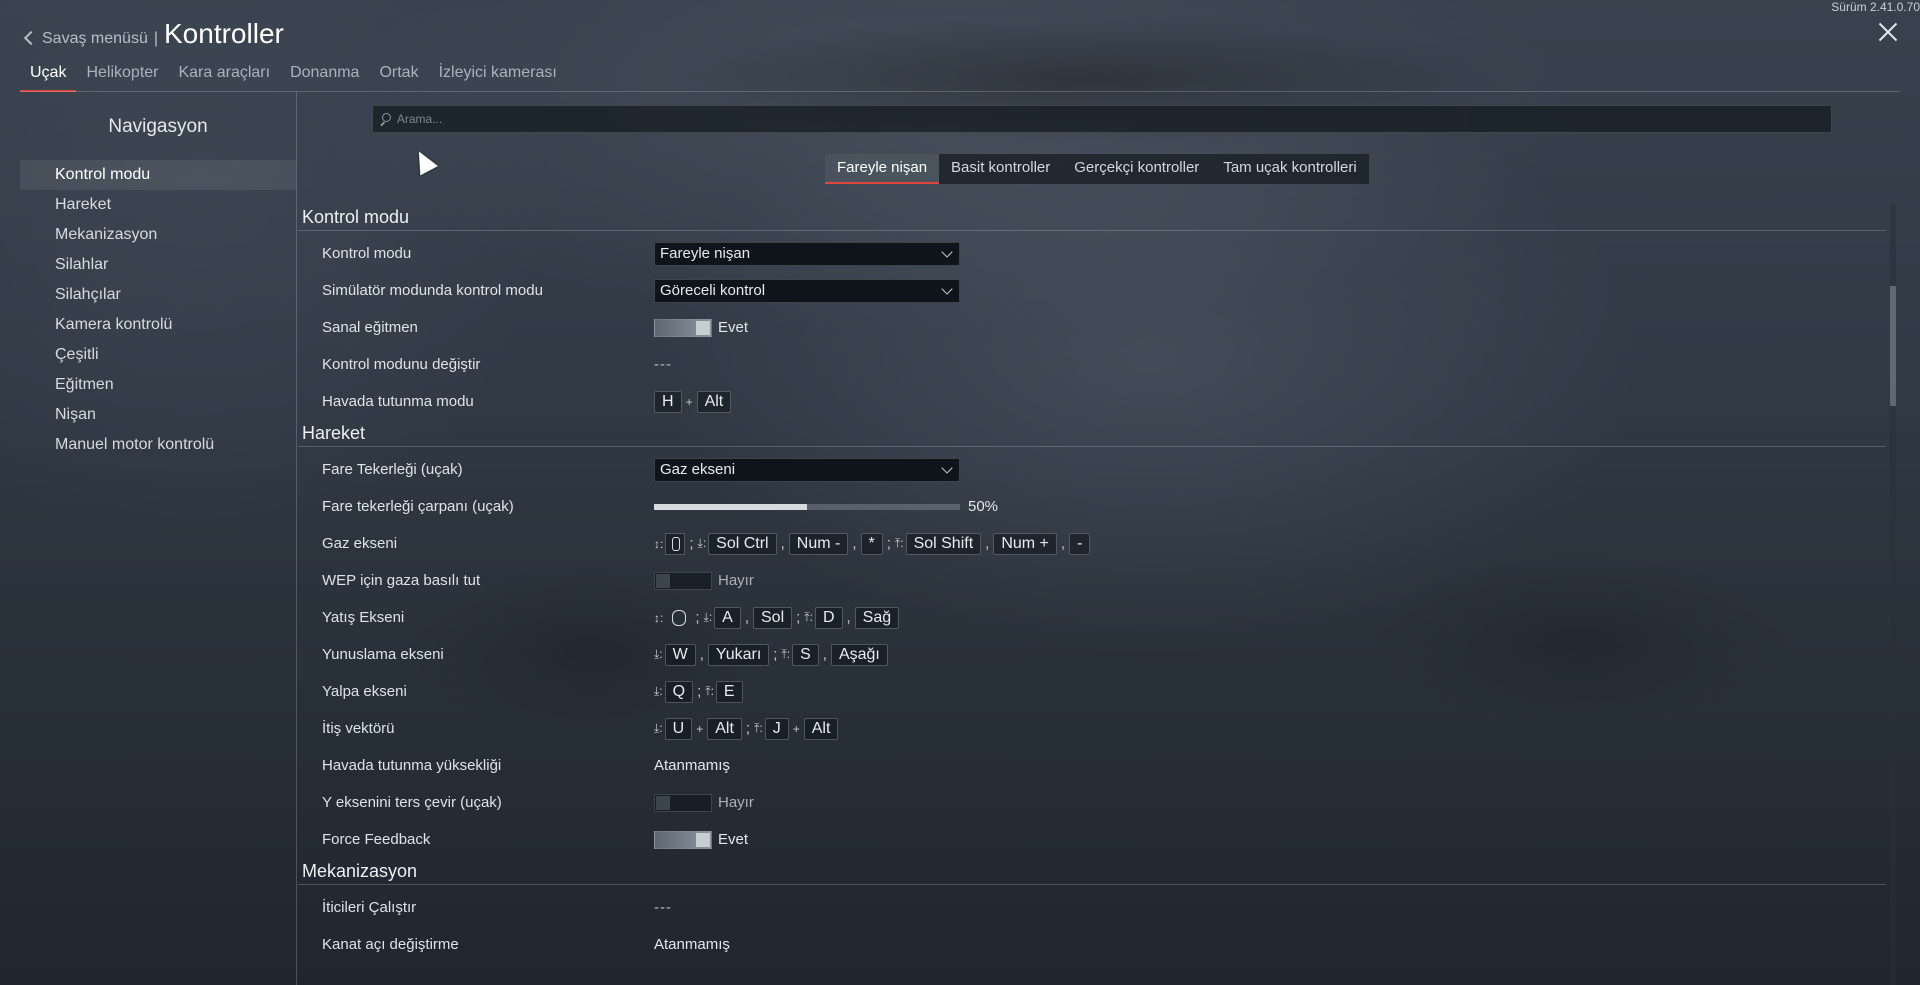 The width and height of the screenshot is (1920, 985). Describe the element at coordinates (877, 617) in the screenshot. I see `key: Sağ` at that location.